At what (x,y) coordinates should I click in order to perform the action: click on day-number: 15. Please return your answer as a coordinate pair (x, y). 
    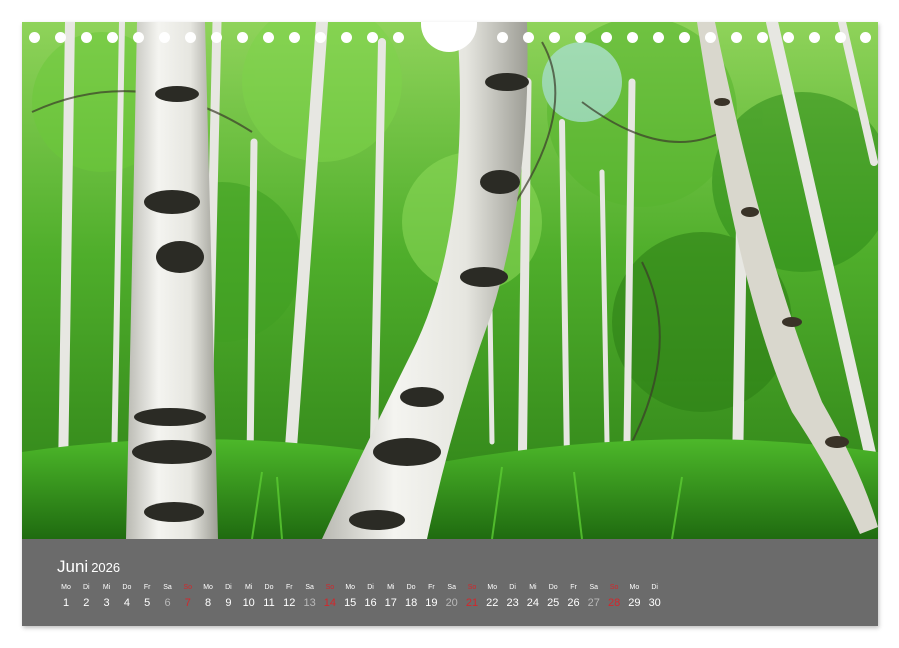
    Looking at the image, I should click on (350, 603).